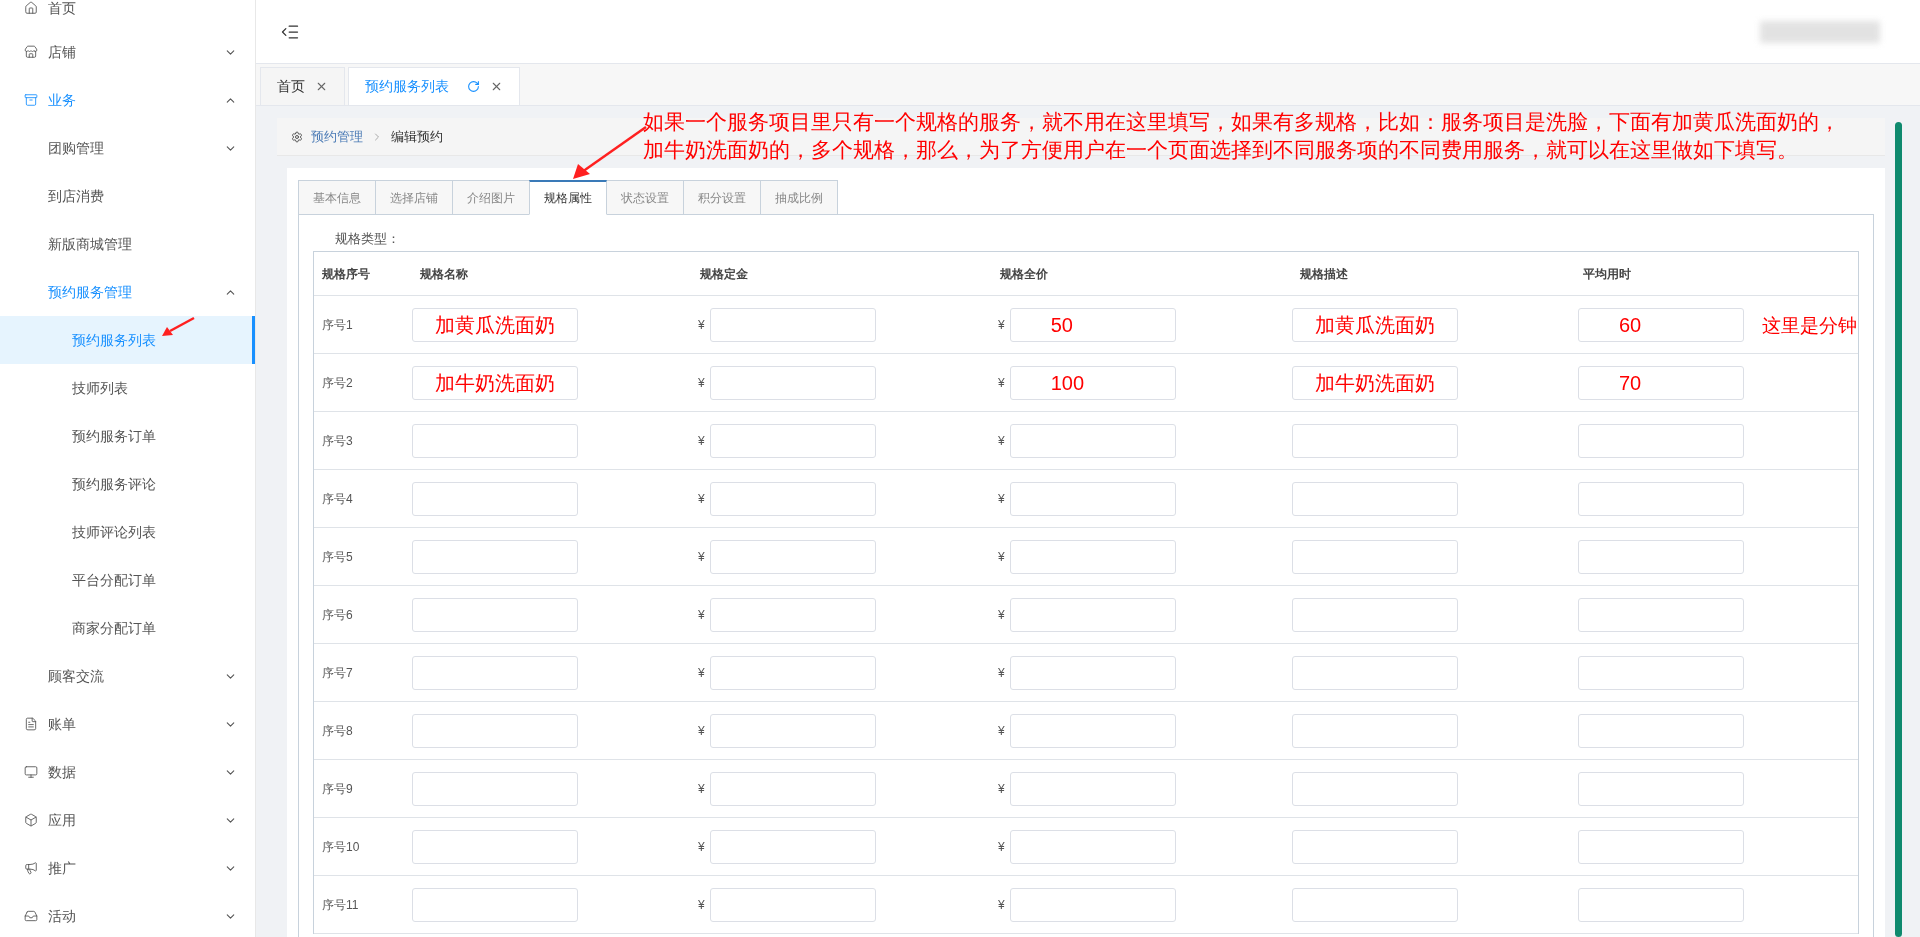  Describe the element at coordinates (1092, 324) in the screenshot. I see `input-field: 50` at that location.